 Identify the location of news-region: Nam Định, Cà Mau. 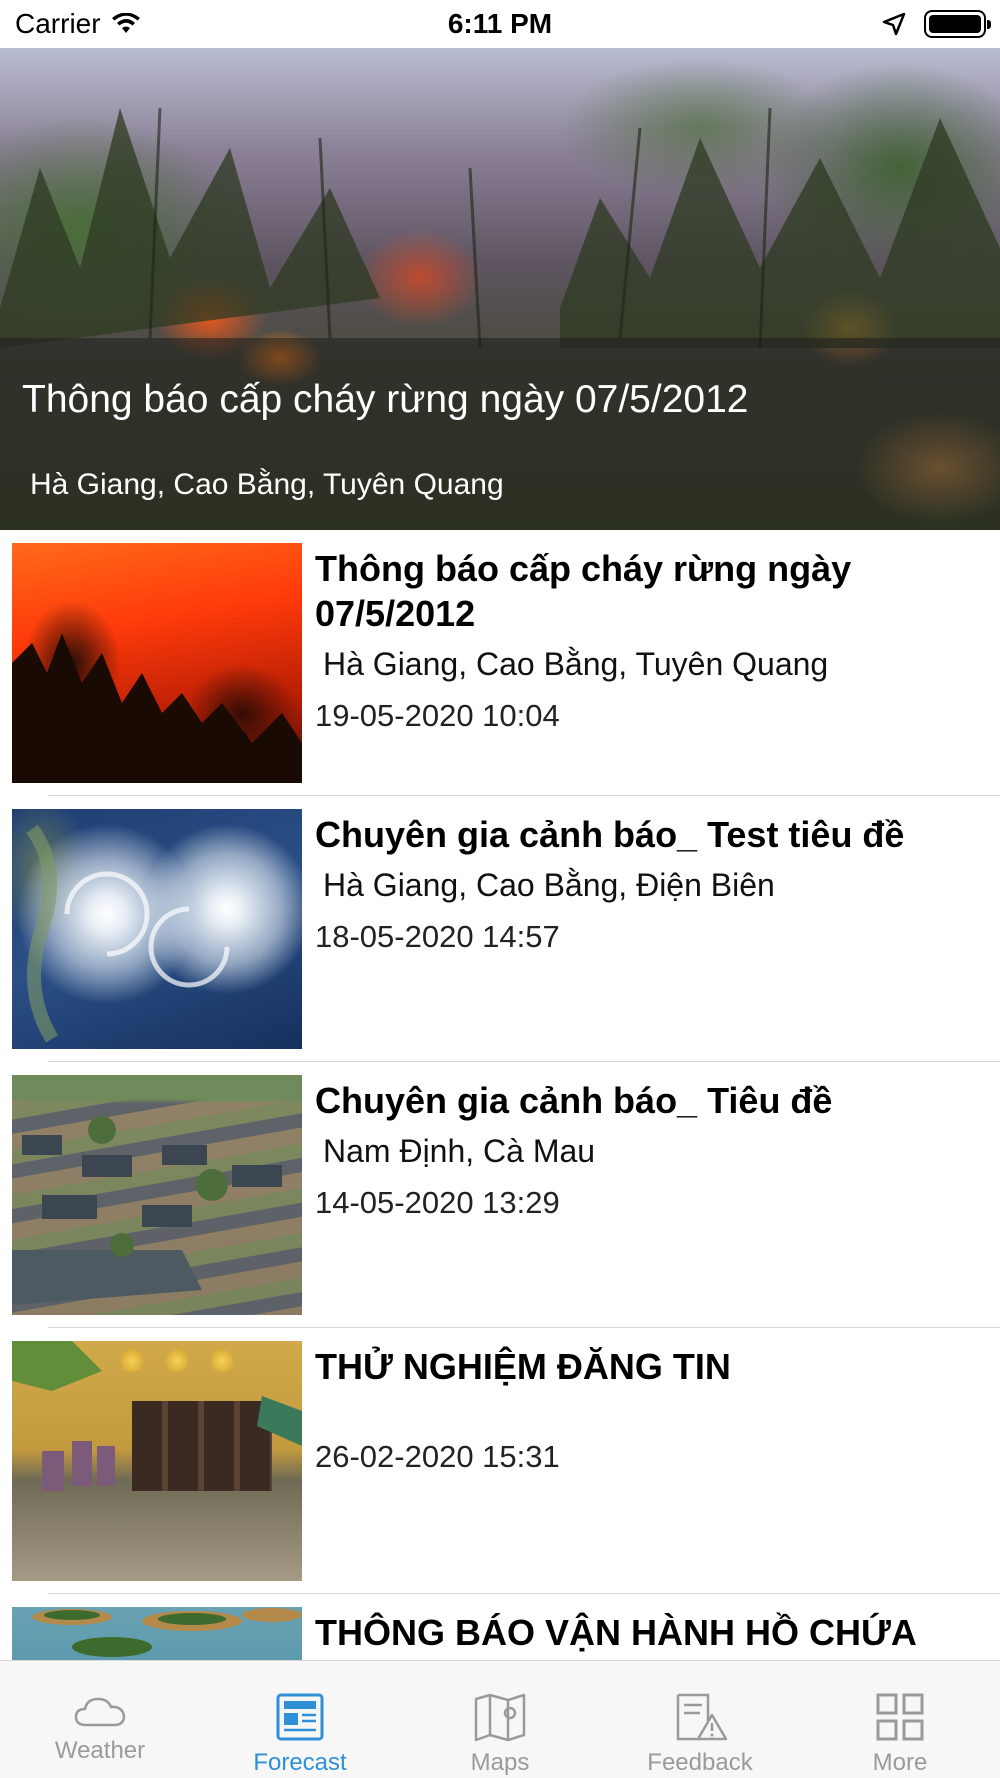
(459, 1151).